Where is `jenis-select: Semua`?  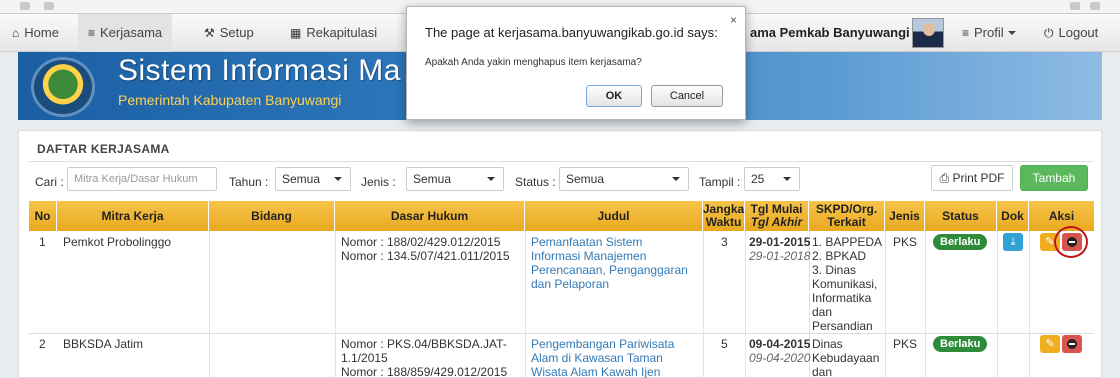
jenis-select: Semua is located at coordinates (455, 179).